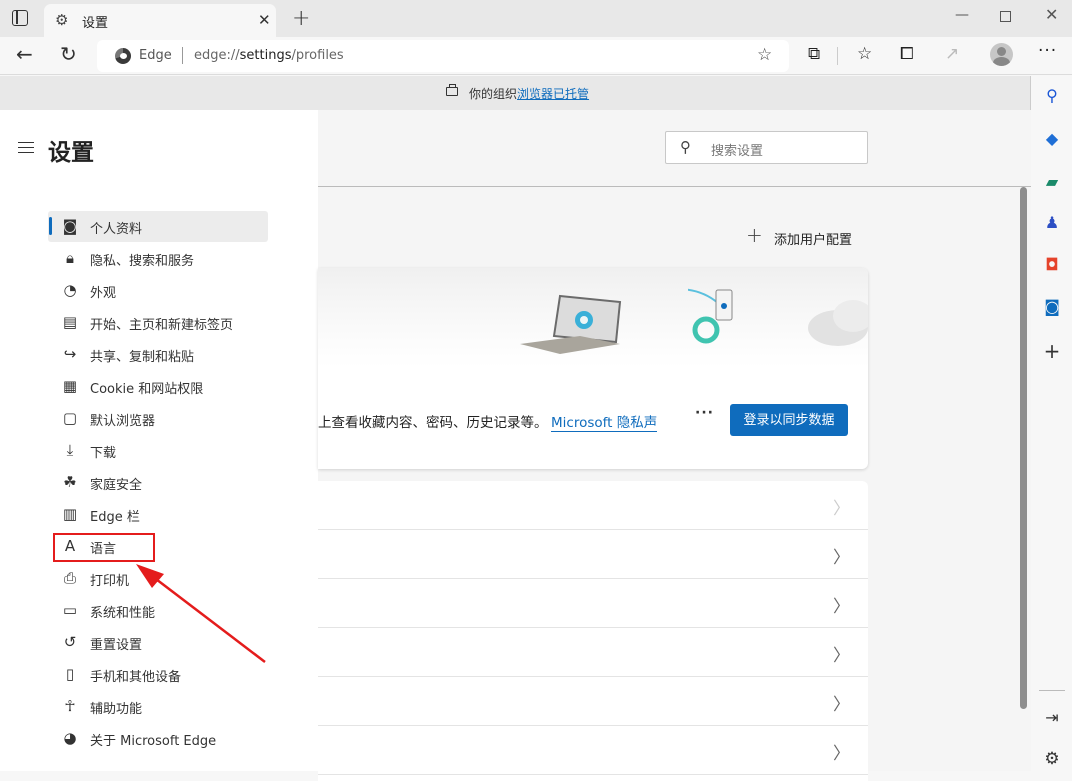 The height and width of the screenshot is (781, 1072). What do you see at coordinates (70, 386) in the screenshot?
I see `cookie-permissions-icon: ▦` at bounding box center [70, 386].